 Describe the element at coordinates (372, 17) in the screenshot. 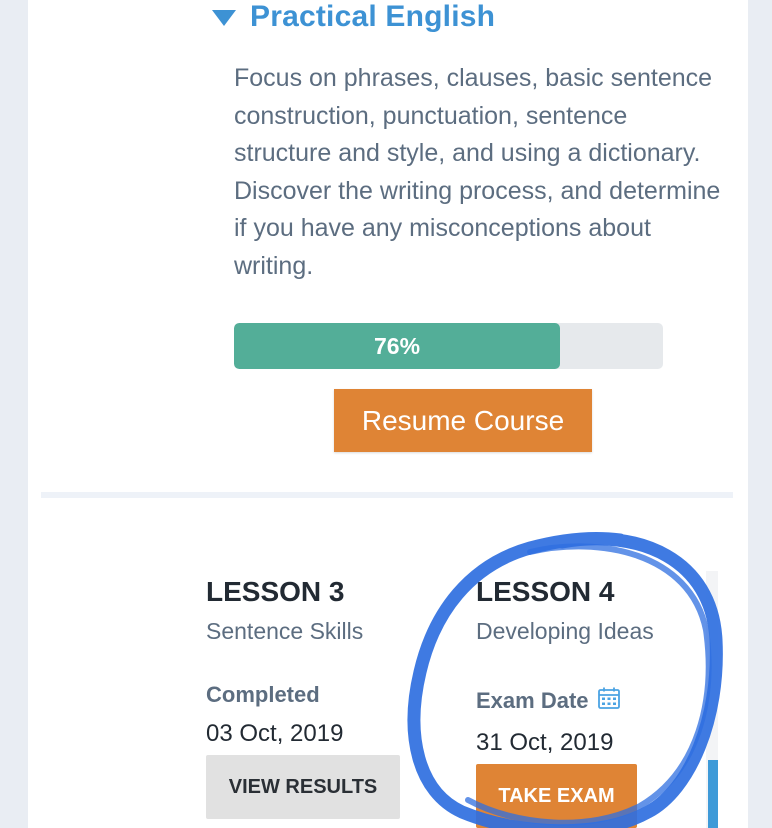

I see `course-title: Practical English` at that location.